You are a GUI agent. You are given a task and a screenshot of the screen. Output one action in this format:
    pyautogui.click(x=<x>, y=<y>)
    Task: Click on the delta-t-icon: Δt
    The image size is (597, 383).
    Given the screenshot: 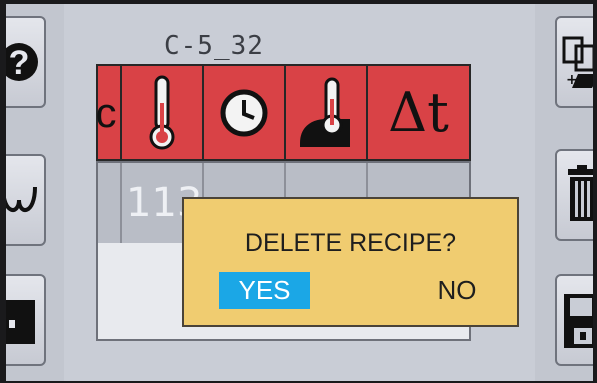 What is the action you would take?
    pyautogui.click(x=418, y=112)
    